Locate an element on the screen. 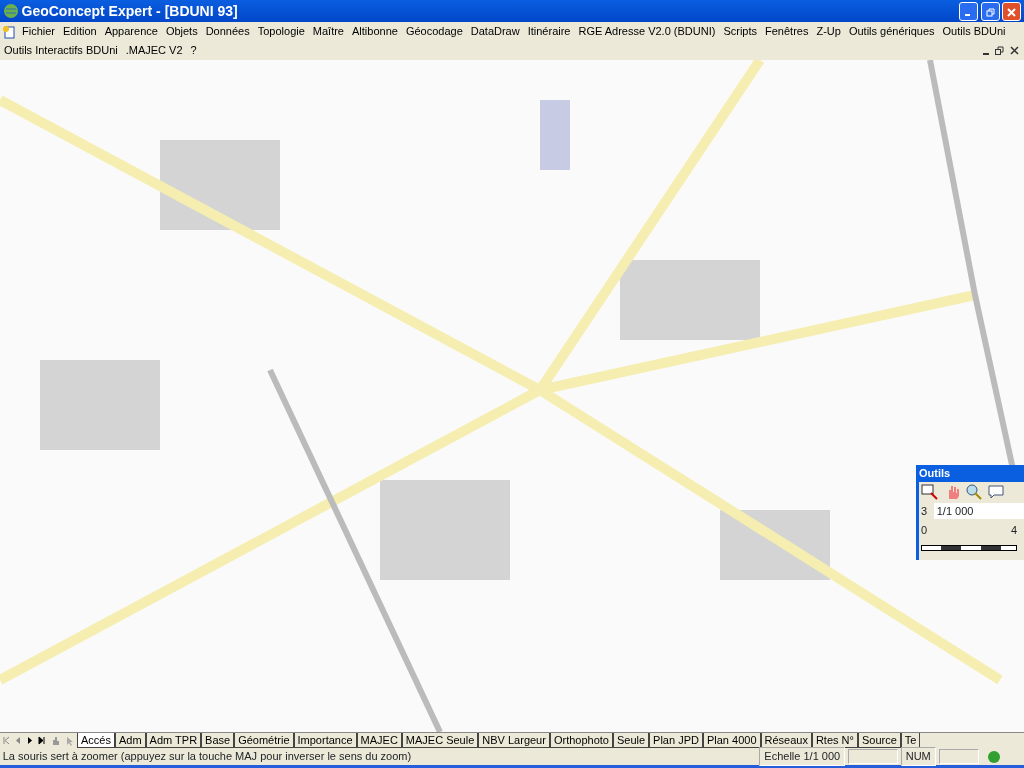 The image size is (1024, 768). menu-item: Géocodage is located at coordinates (434, 31).